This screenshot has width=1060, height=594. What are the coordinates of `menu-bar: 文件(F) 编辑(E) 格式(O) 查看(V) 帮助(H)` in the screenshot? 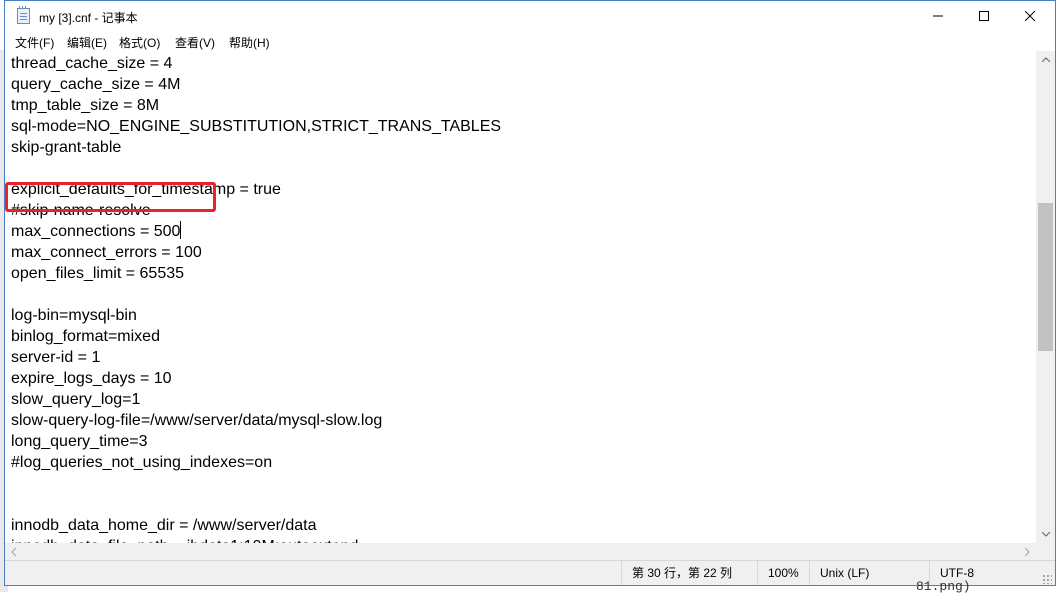 It's located at (530, 41).